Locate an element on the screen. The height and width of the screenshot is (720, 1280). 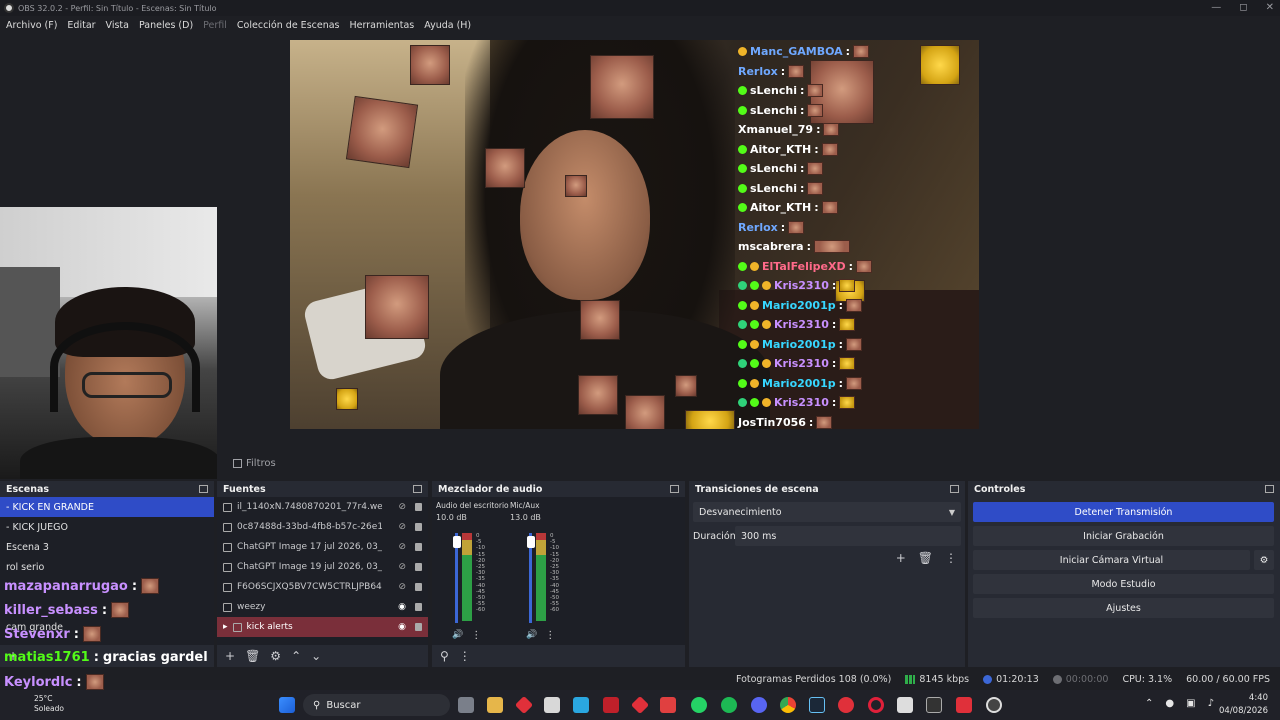
discord-icon is located at coordinates (759, 705).